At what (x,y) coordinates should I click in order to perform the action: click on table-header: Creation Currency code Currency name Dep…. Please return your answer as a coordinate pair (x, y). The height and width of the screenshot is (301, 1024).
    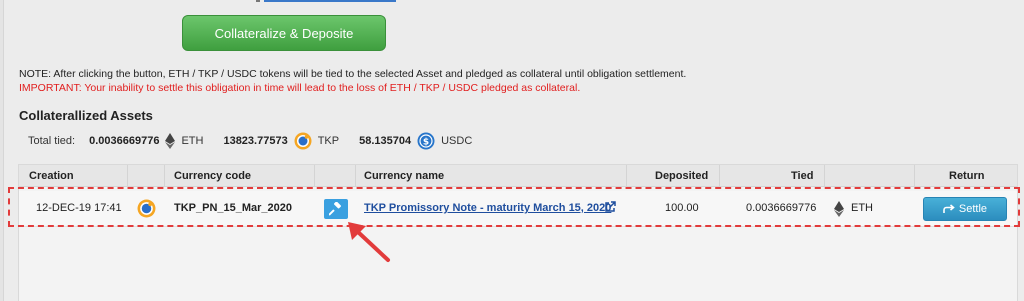
    Looking at the image, I should click on (518, 176).